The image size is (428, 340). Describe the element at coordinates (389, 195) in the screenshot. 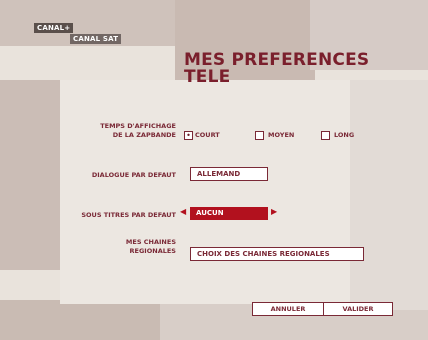

I see `background-band` at that location.